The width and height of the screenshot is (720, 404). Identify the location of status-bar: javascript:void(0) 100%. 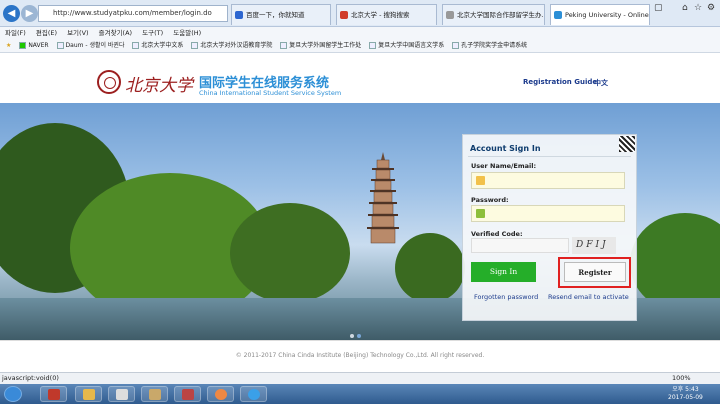
(360, 378).